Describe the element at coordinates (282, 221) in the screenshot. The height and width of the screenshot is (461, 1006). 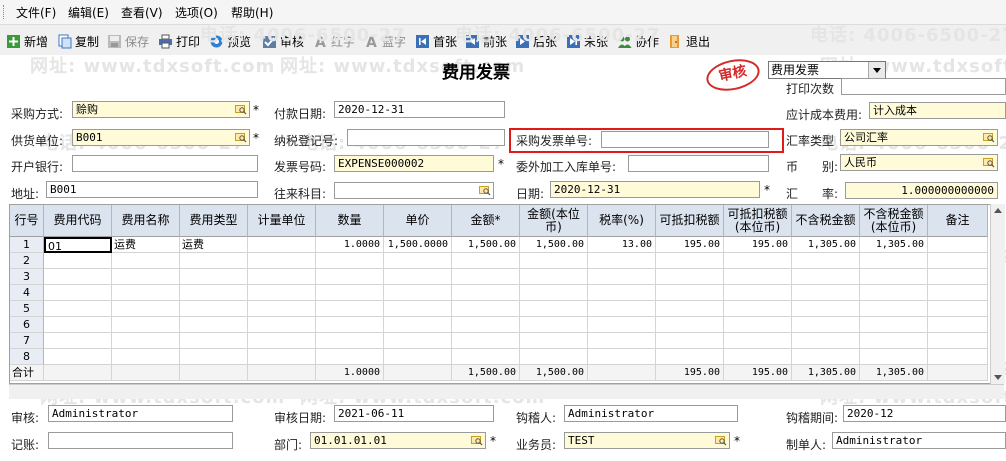
I see `column-header: 计量单位` at that location.